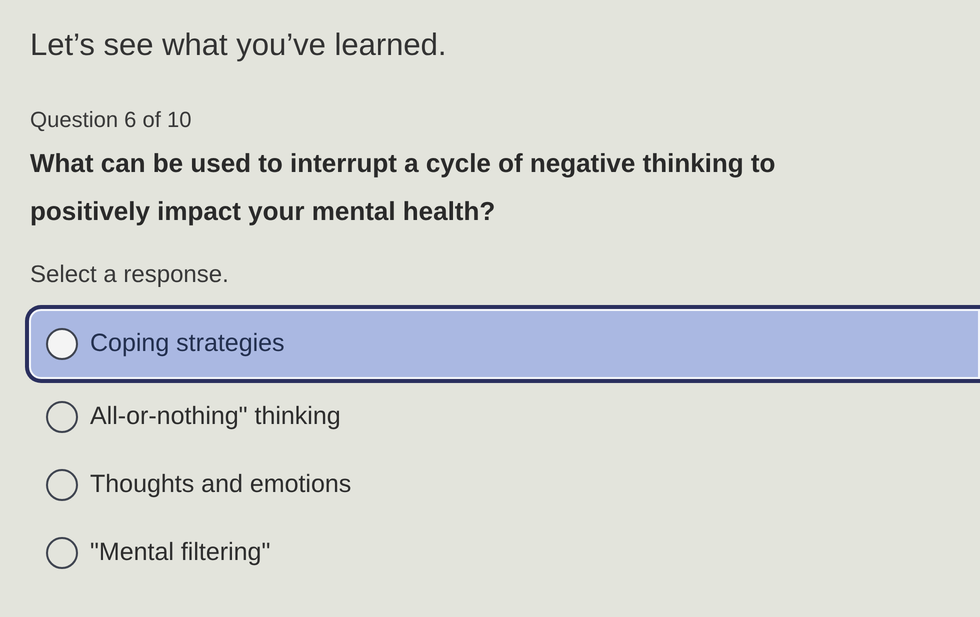 Image resolution: width=980 pixels, height=617 pixels. Describe the element at coordinates (403, 187) in the screenshot. I see `question-text: What can be used to interrupt a cycle of negative thinking to positively impact your mental health?` at that location.